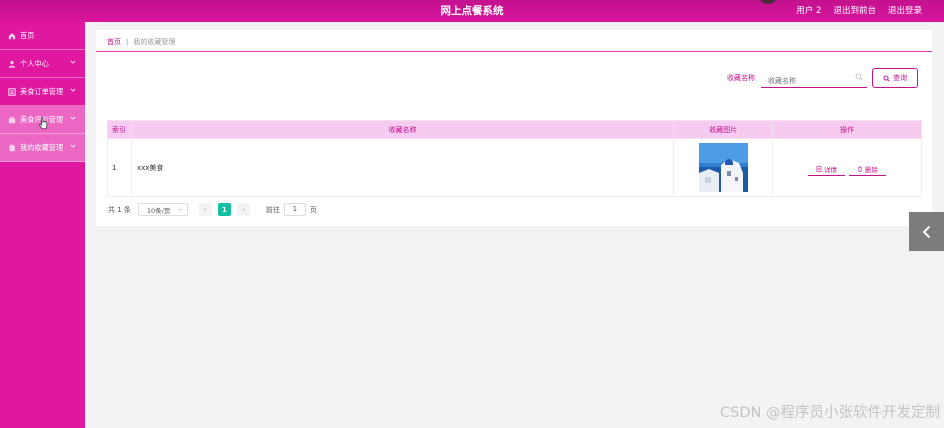  I want to click on side-collapse-button, so click(926, 231).